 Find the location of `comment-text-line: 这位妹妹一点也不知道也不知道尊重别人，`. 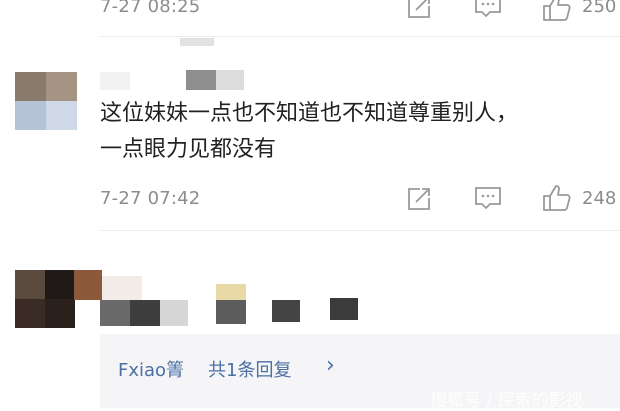

comment-text-line: 这位妹妹一点也不知道也不知道尊重别人， is located at coordinates (309, 113).